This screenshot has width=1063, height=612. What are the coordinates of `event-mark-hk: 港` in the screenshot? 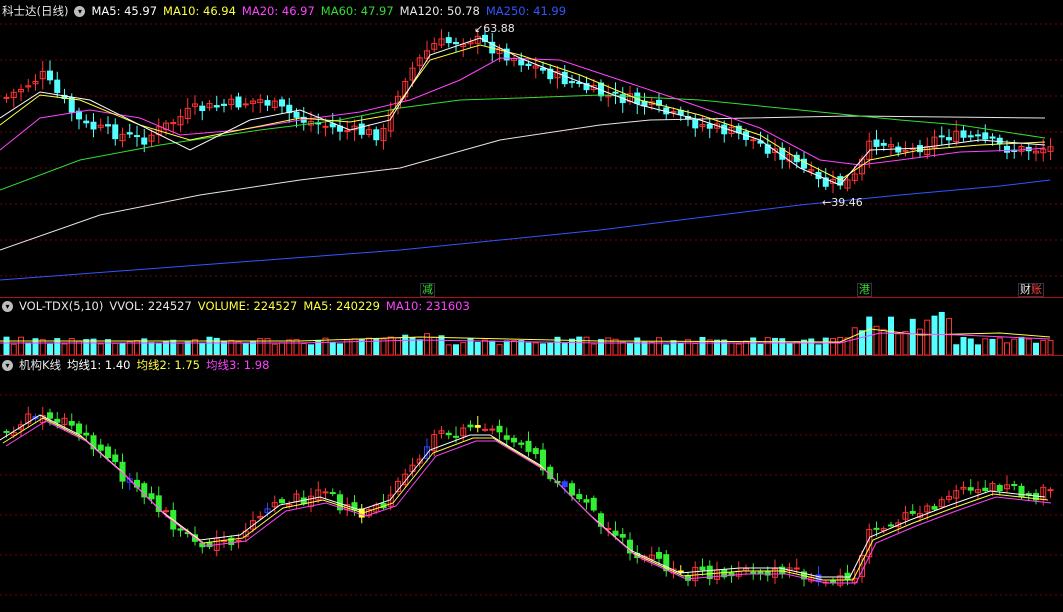 It's located at (864, 290).